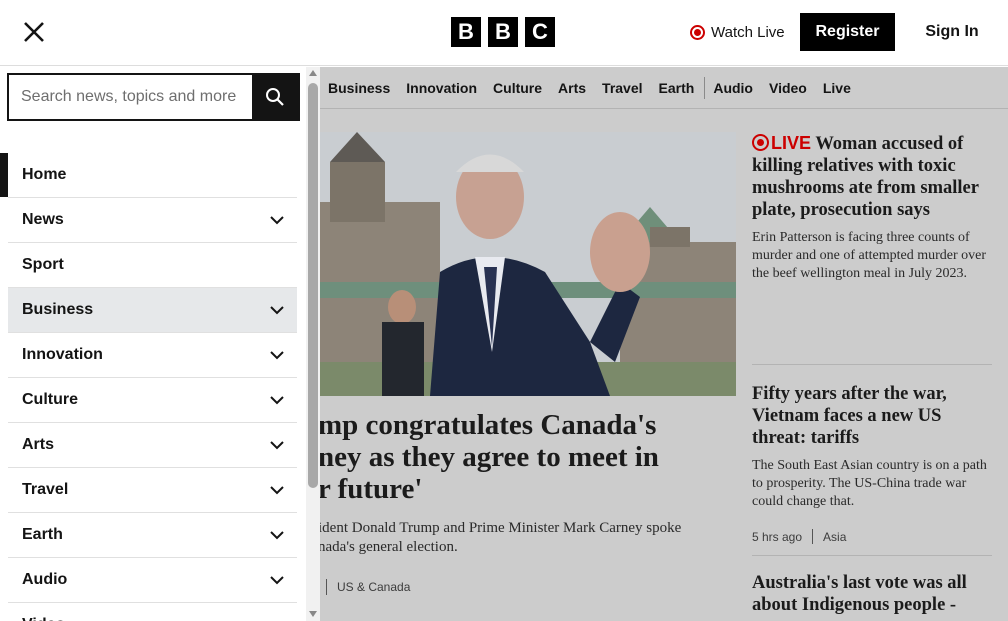 The image size is (1008, 621). Describe the element at coordinates (677, 88) in the screenshot. I see `nav-item-earth: Earth` at that location.